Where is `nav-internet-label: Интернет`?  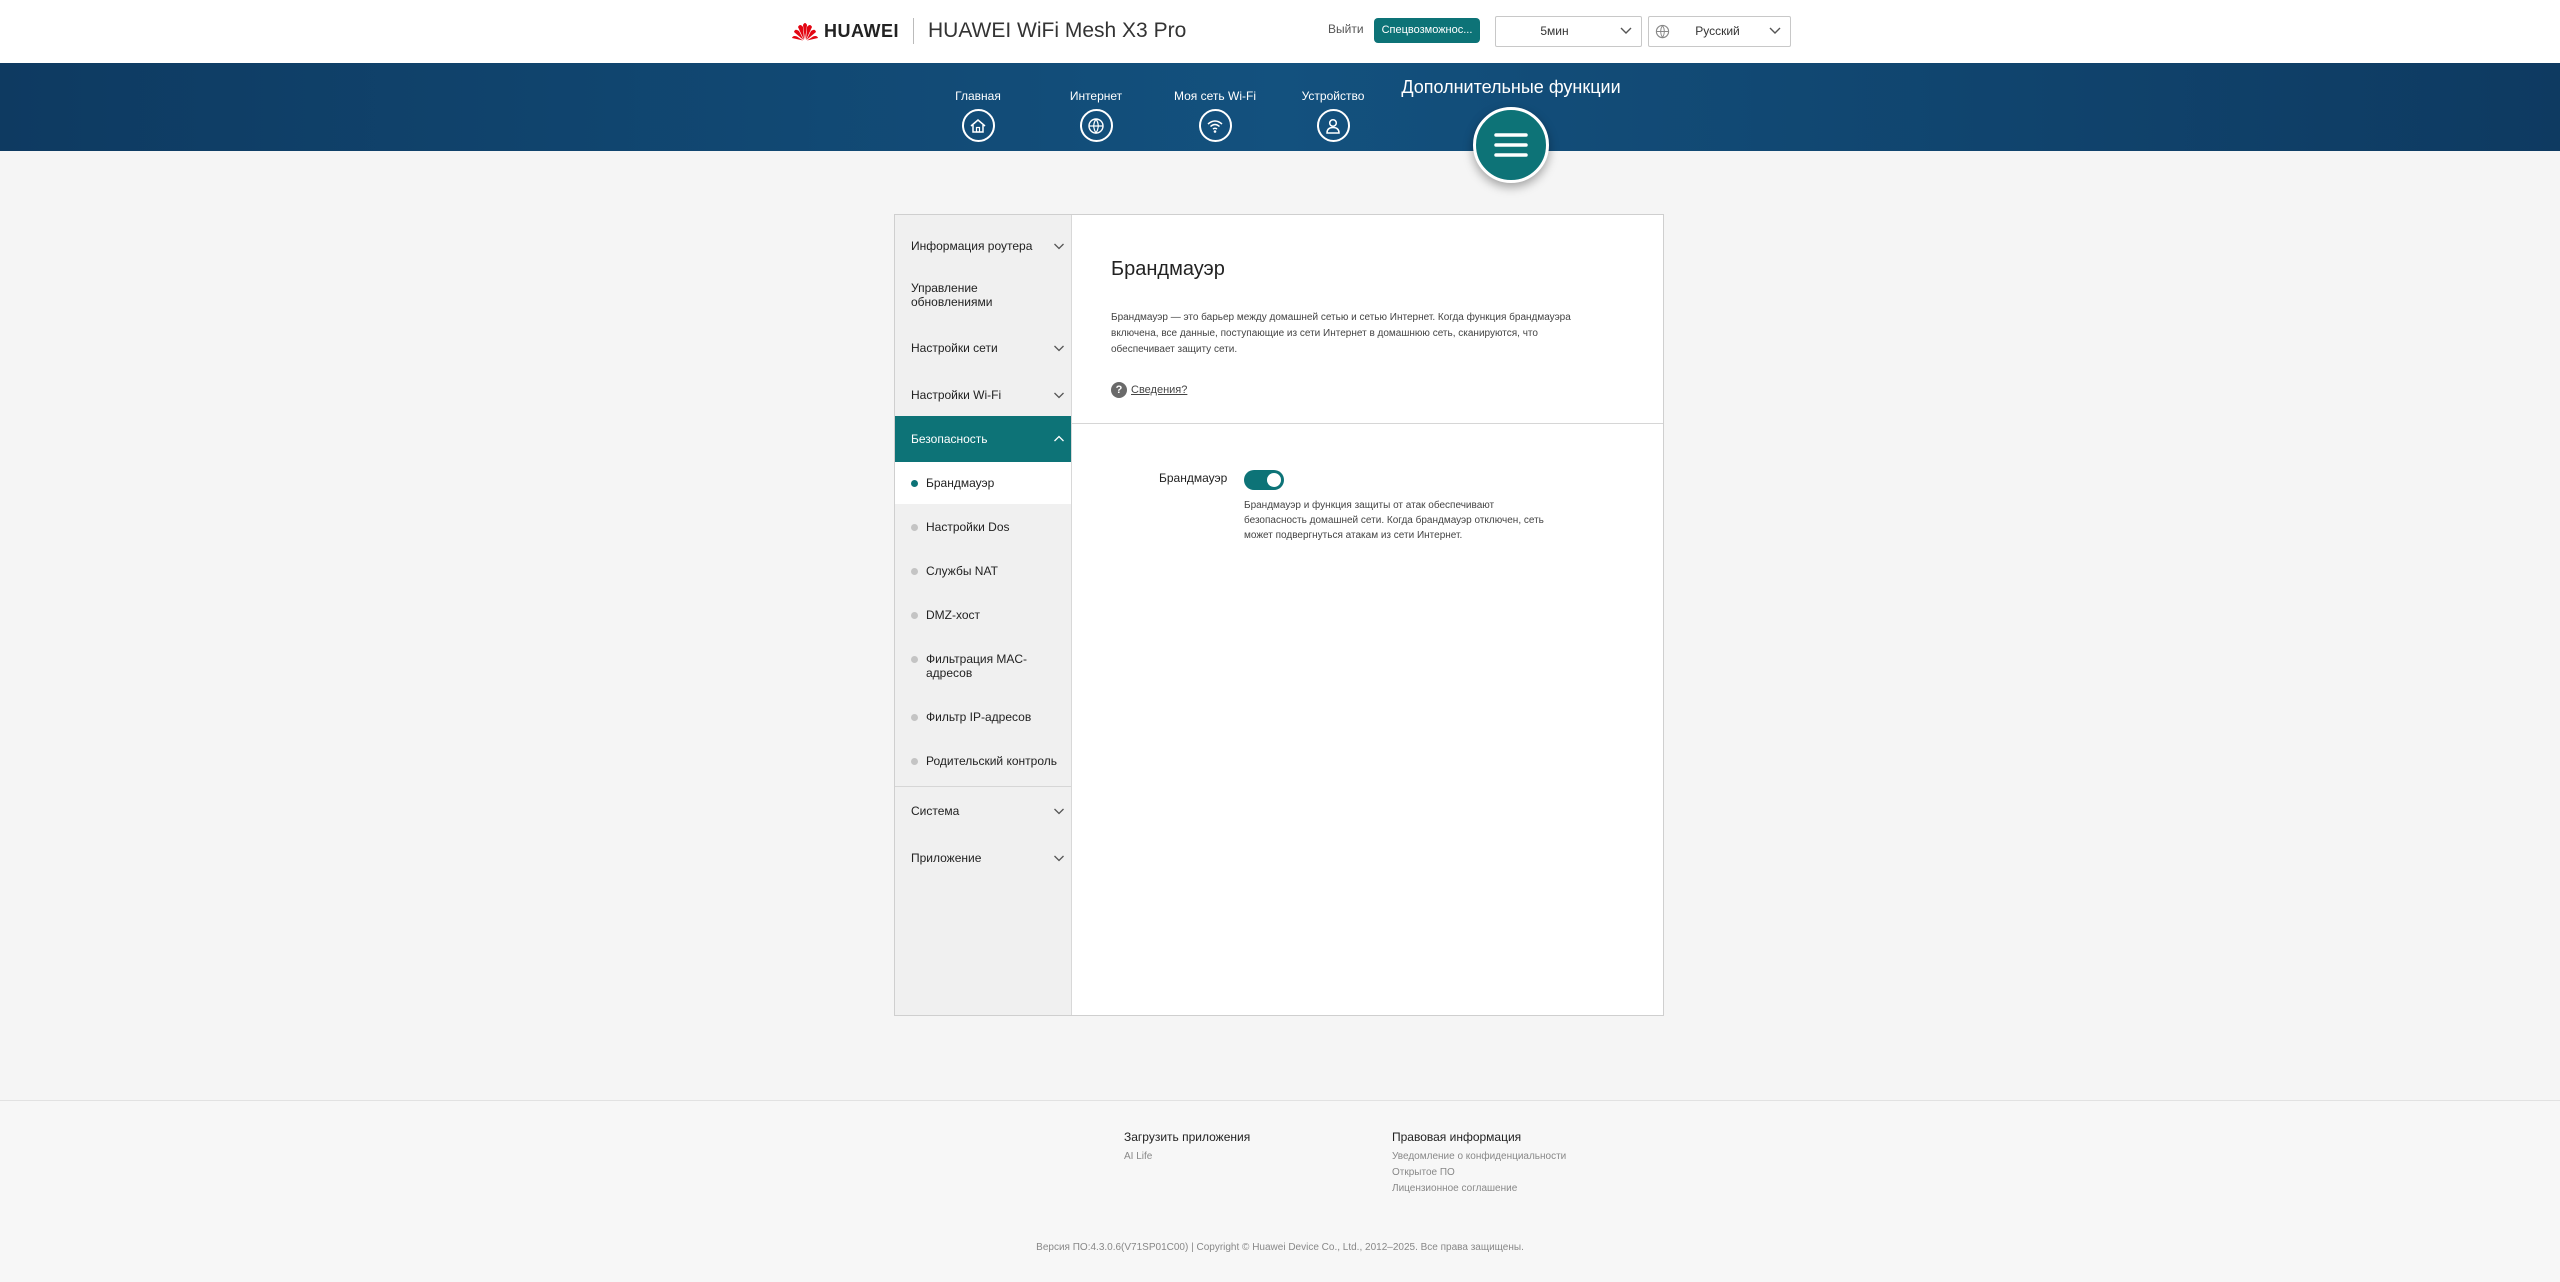
nav-internet-label: Интернет is located at coordinates (1096, 96).